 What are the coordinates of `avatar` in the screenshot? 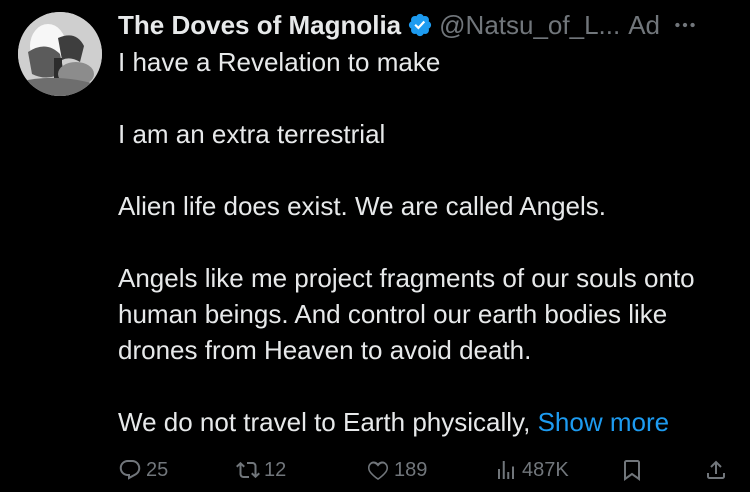 It's located at (60, 54).